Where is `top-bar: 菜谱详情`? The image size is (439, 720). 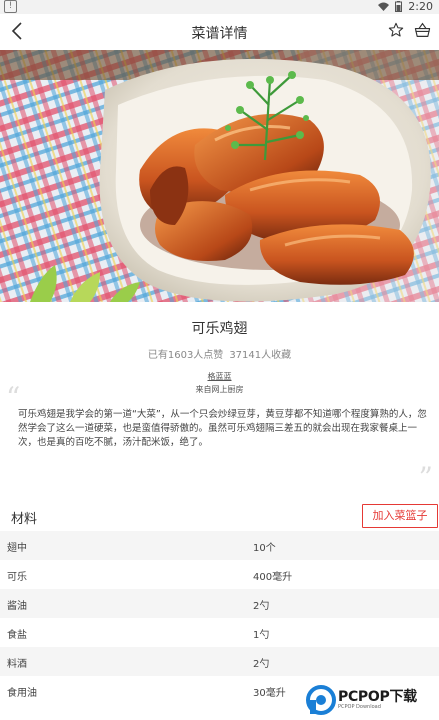 top-bar: 菜谱详情 is located at coordinates (219, 32).